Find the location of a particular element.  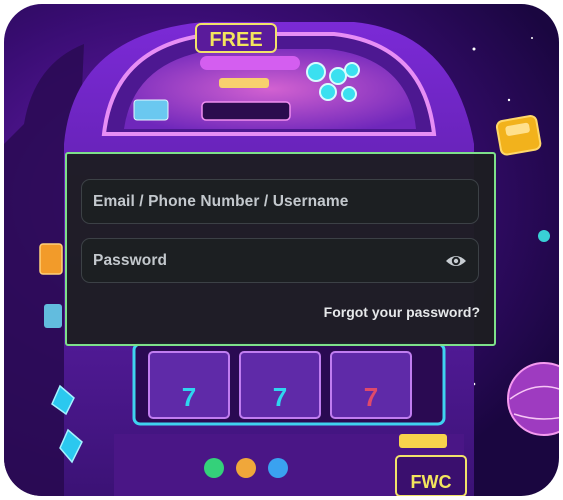

email-field-container is located at coordinates (280, 201).